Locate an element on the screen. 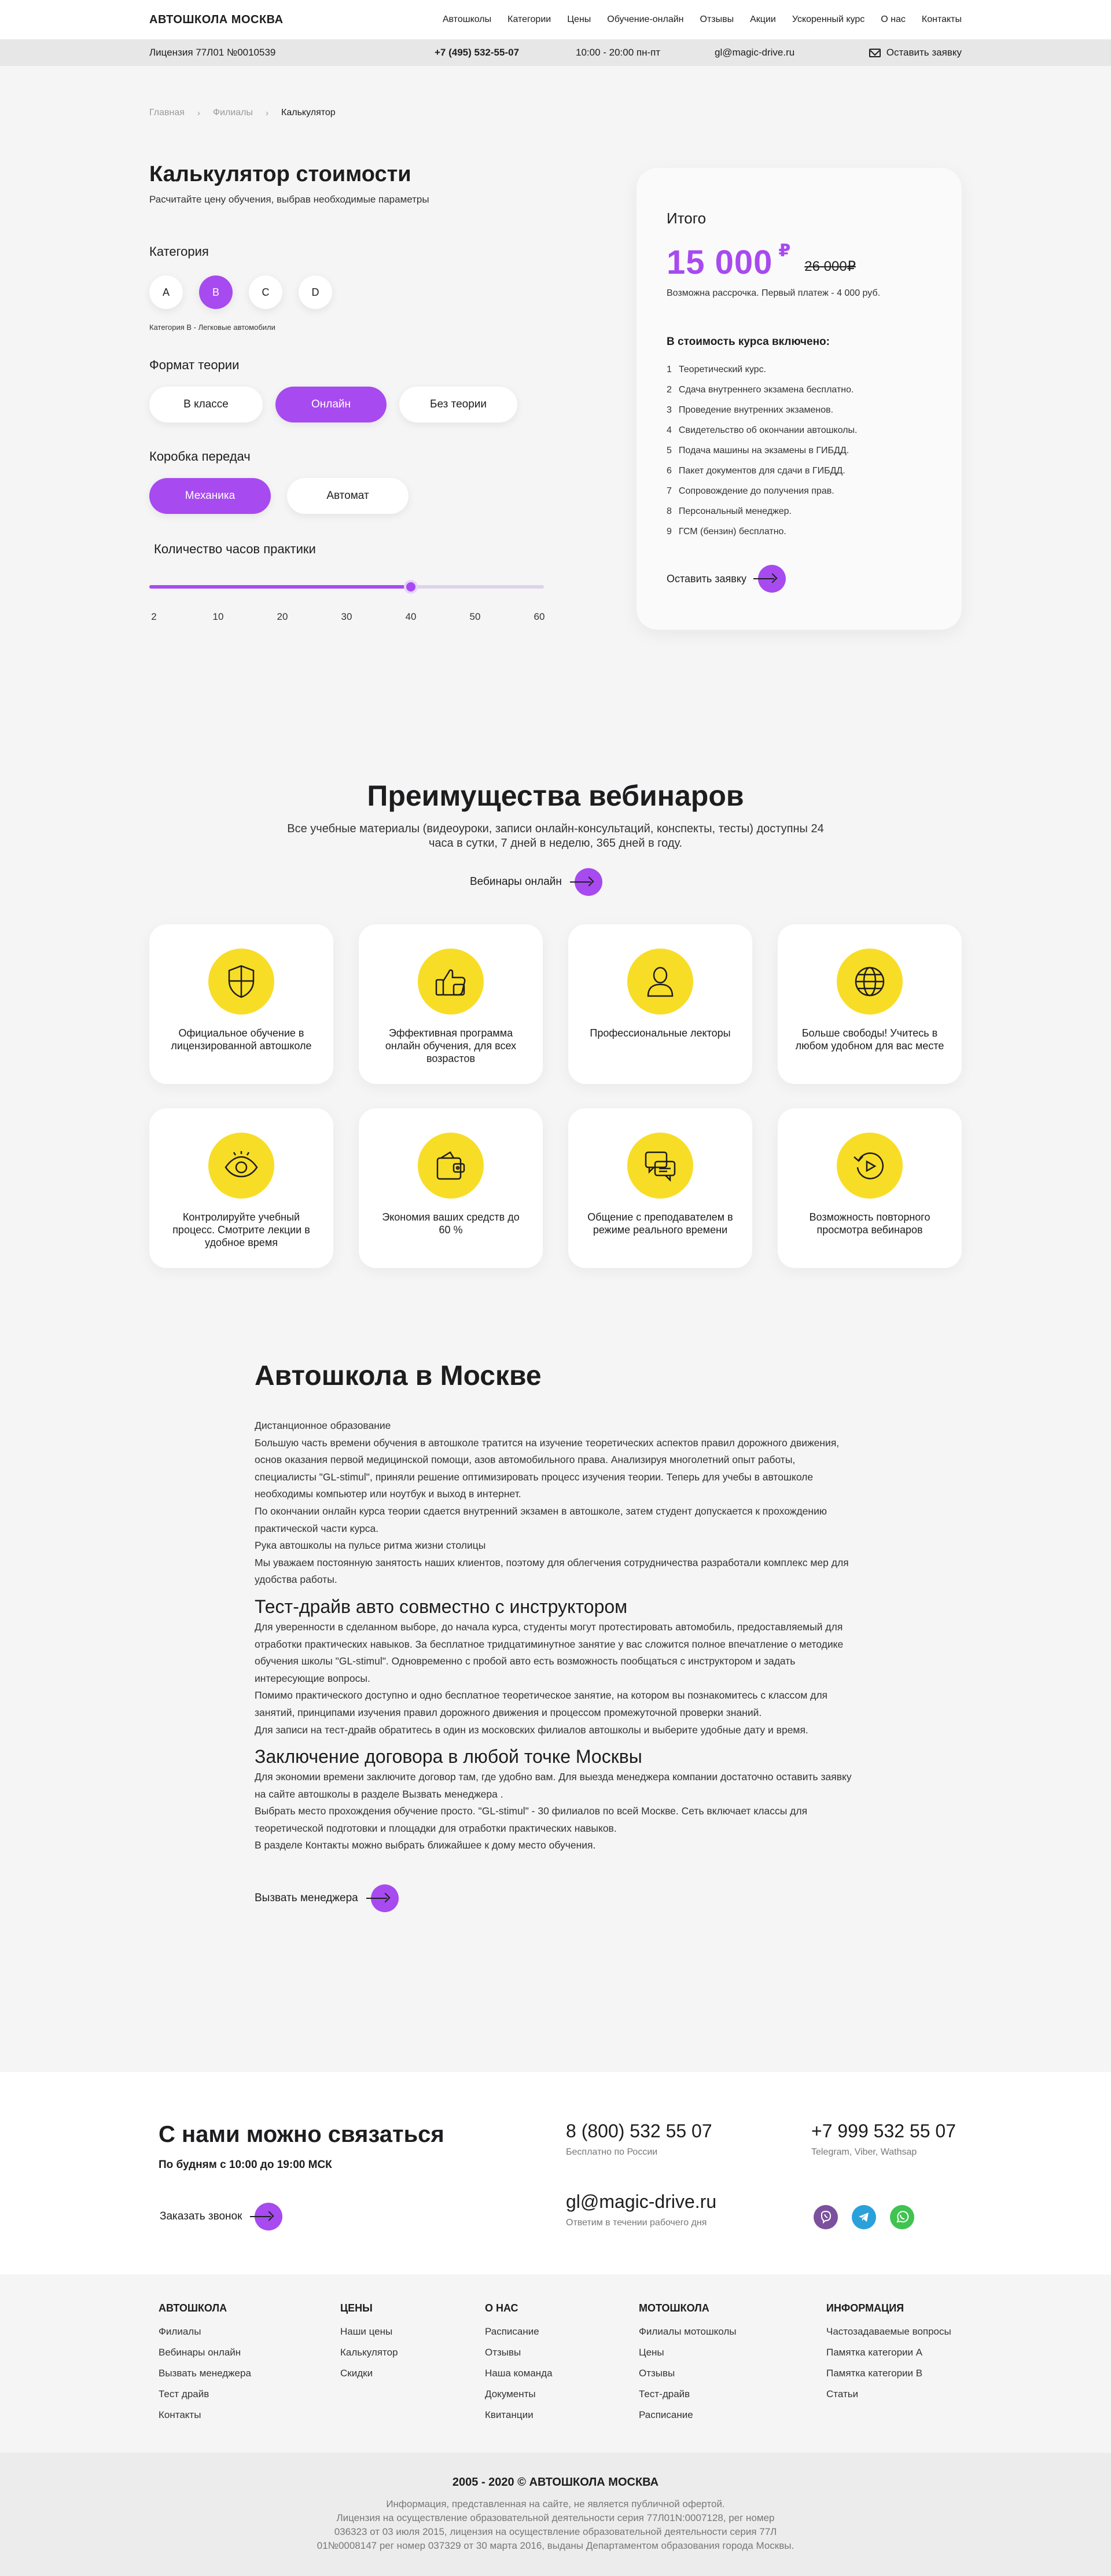 The height and width of the screenshot is (2576, 1111). practice-hours-slider is located at coordinates (346, 587).